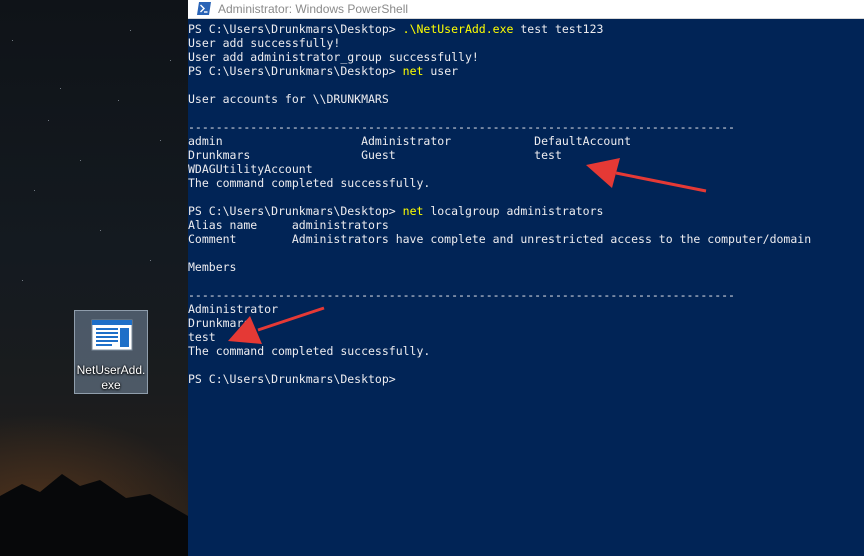 The image size is (864, 556). What do you see at coordinates (111, 377) in the screenshot?
I see `desktop-icon-label: NetUserAdd.exe` at bounding box center [111, 377].